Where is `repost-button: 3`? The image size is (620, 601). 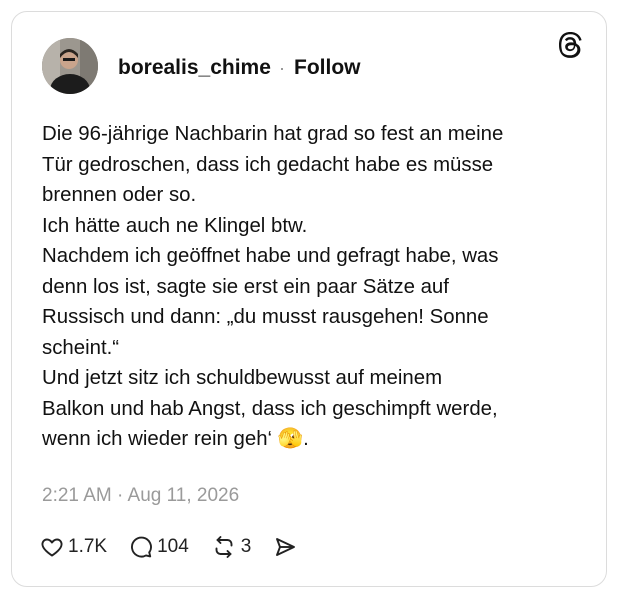 repost-button: 3 is located at coordinates (231, 547).